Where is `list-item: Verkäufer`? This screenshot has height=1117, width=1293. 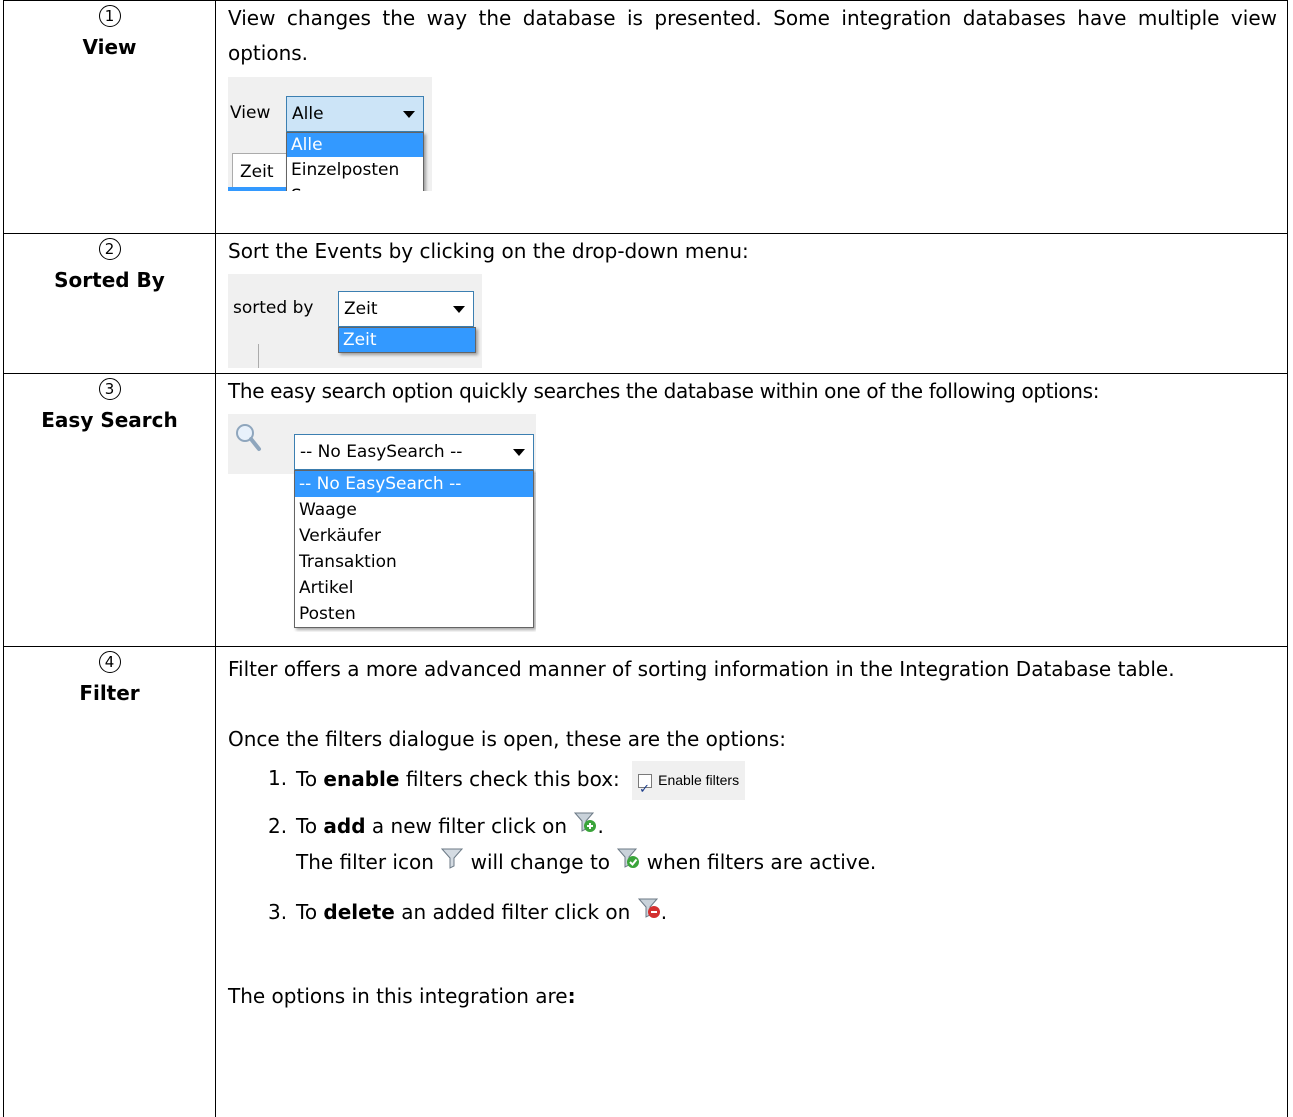
list-item: Verkäufer is located at coordinates (414, 536).